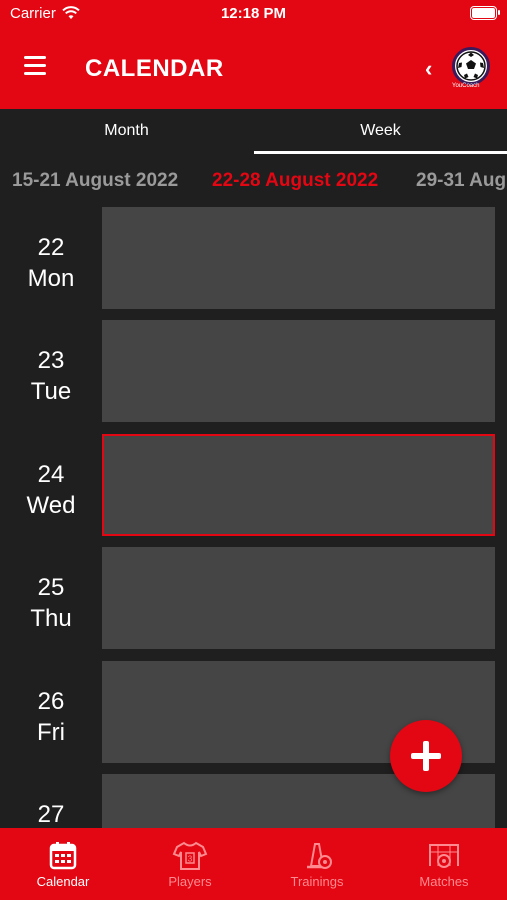  I want to click on nav-item-trainings: Trainings, so click(317, 864).